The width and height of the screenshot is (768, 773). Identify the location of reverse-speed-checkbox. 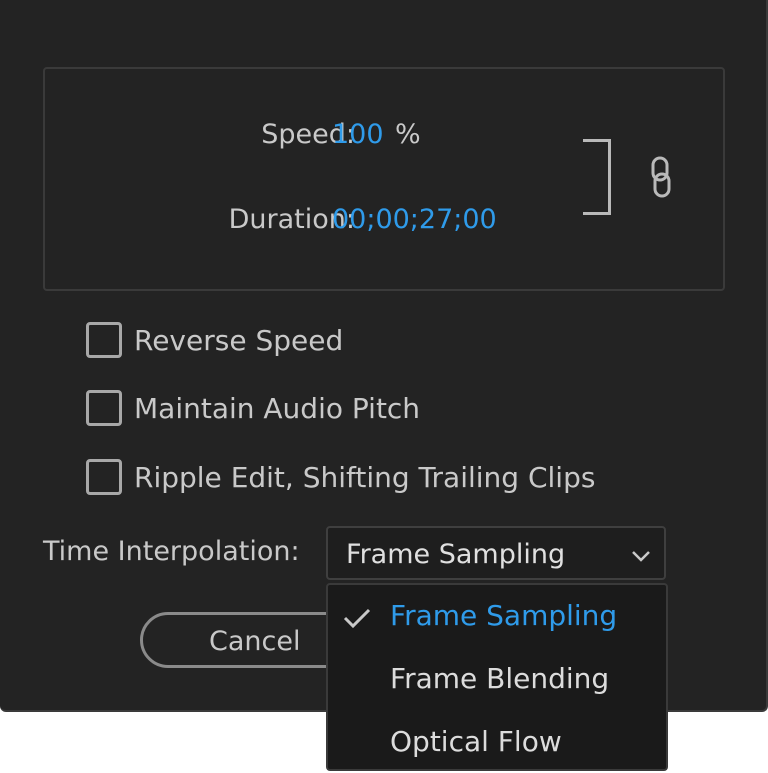
(104, 340).